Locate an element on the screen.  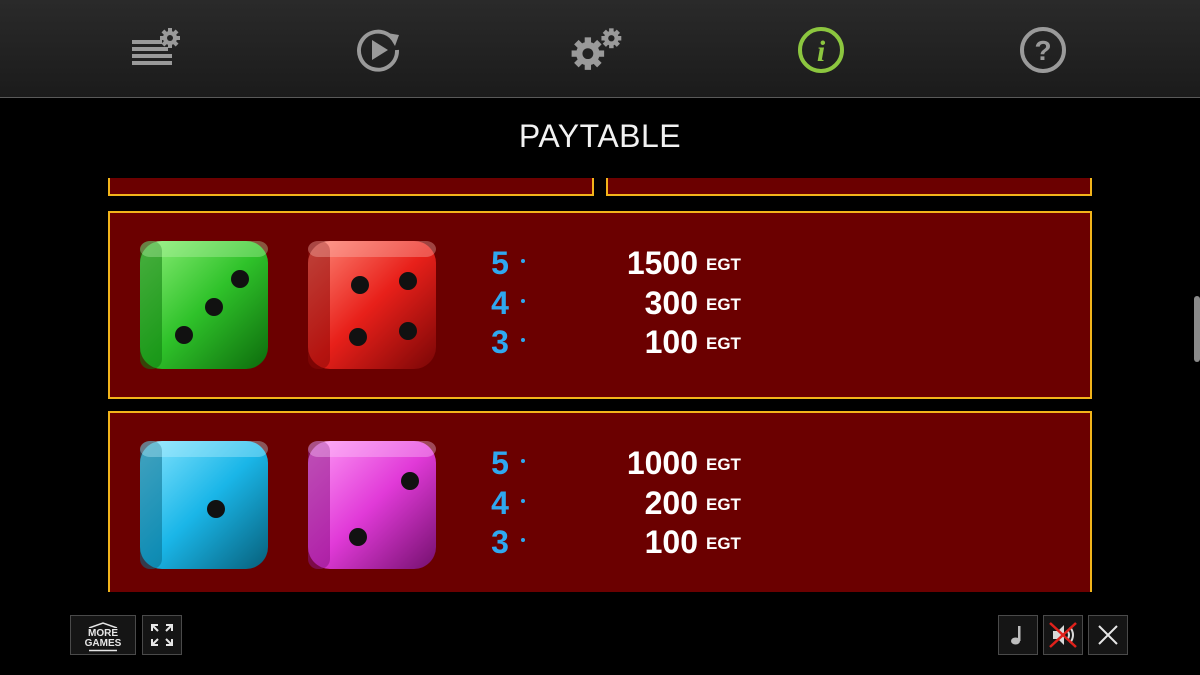
settings-button is located at coordinates (596, 50).